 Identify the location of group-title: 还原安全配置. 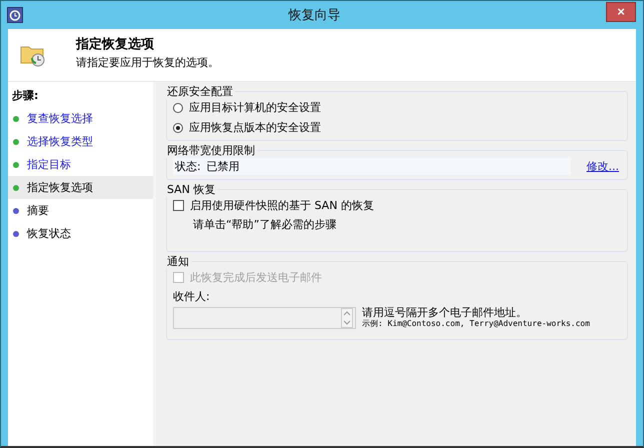
(200, 91).